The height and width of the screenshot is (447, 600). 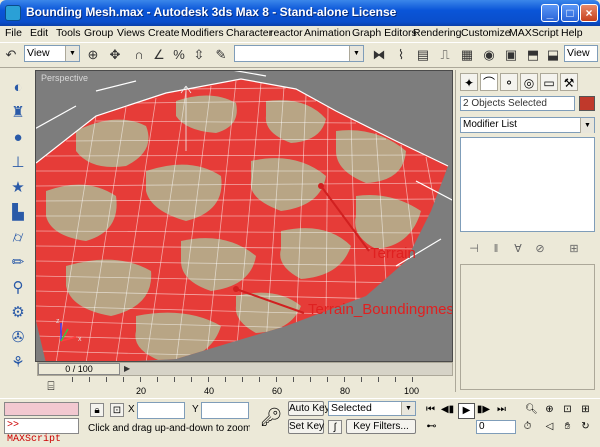 What do you see at coordinates (306, 426) in the screenshot?
I see `set-key-button: Set Key` at bounding box center [306, 426].